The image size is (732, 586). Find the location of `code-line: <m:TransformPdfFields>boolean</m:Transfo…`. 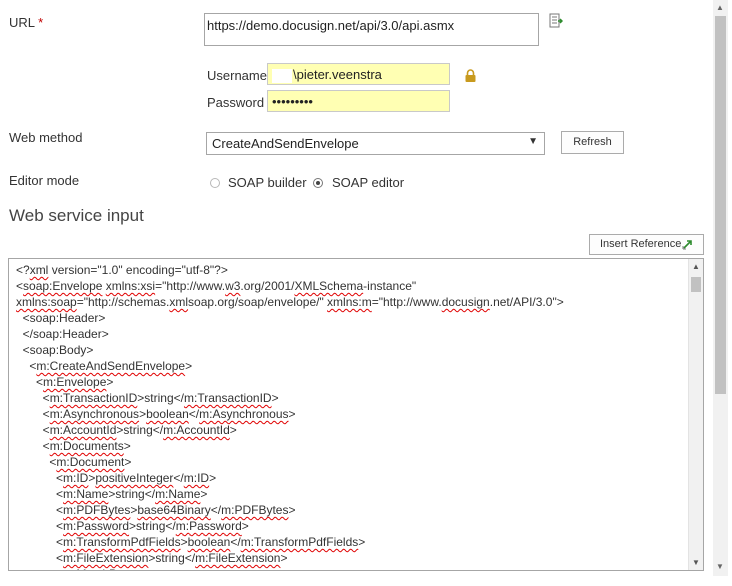

code-line: <m:TransformPdfFields>boolean</m:Transfo… is located at coordinates (191, 542).